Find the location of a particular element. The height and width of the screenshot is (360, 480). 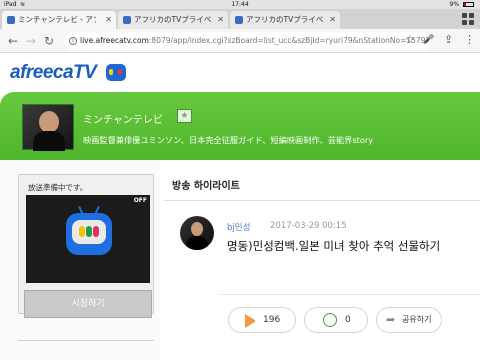

section-title: 방송 하이라이트 is located at coordinates (206, 186).